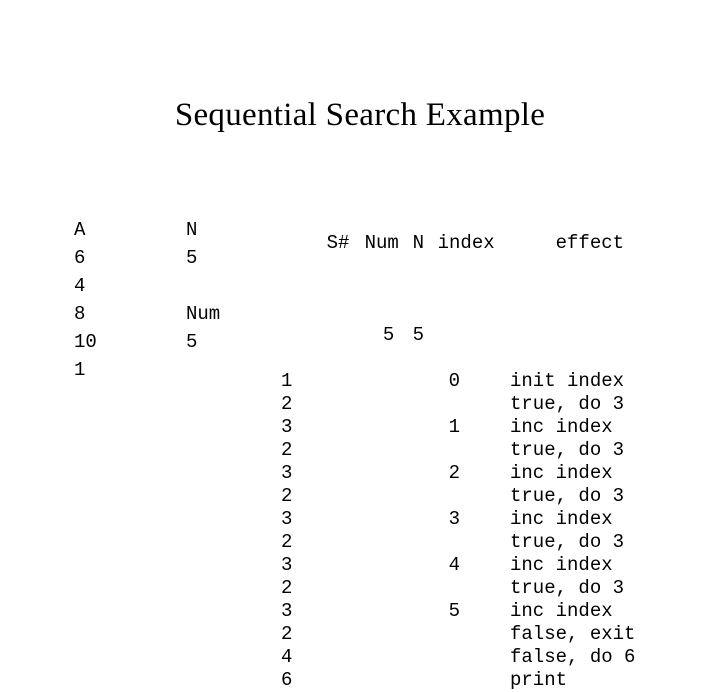 Image resolution: width=720 pixels, height=692 pixels. Describe the element at coordinates (539, 680) in the screenshot. I see `cell-effect: print` at that location.